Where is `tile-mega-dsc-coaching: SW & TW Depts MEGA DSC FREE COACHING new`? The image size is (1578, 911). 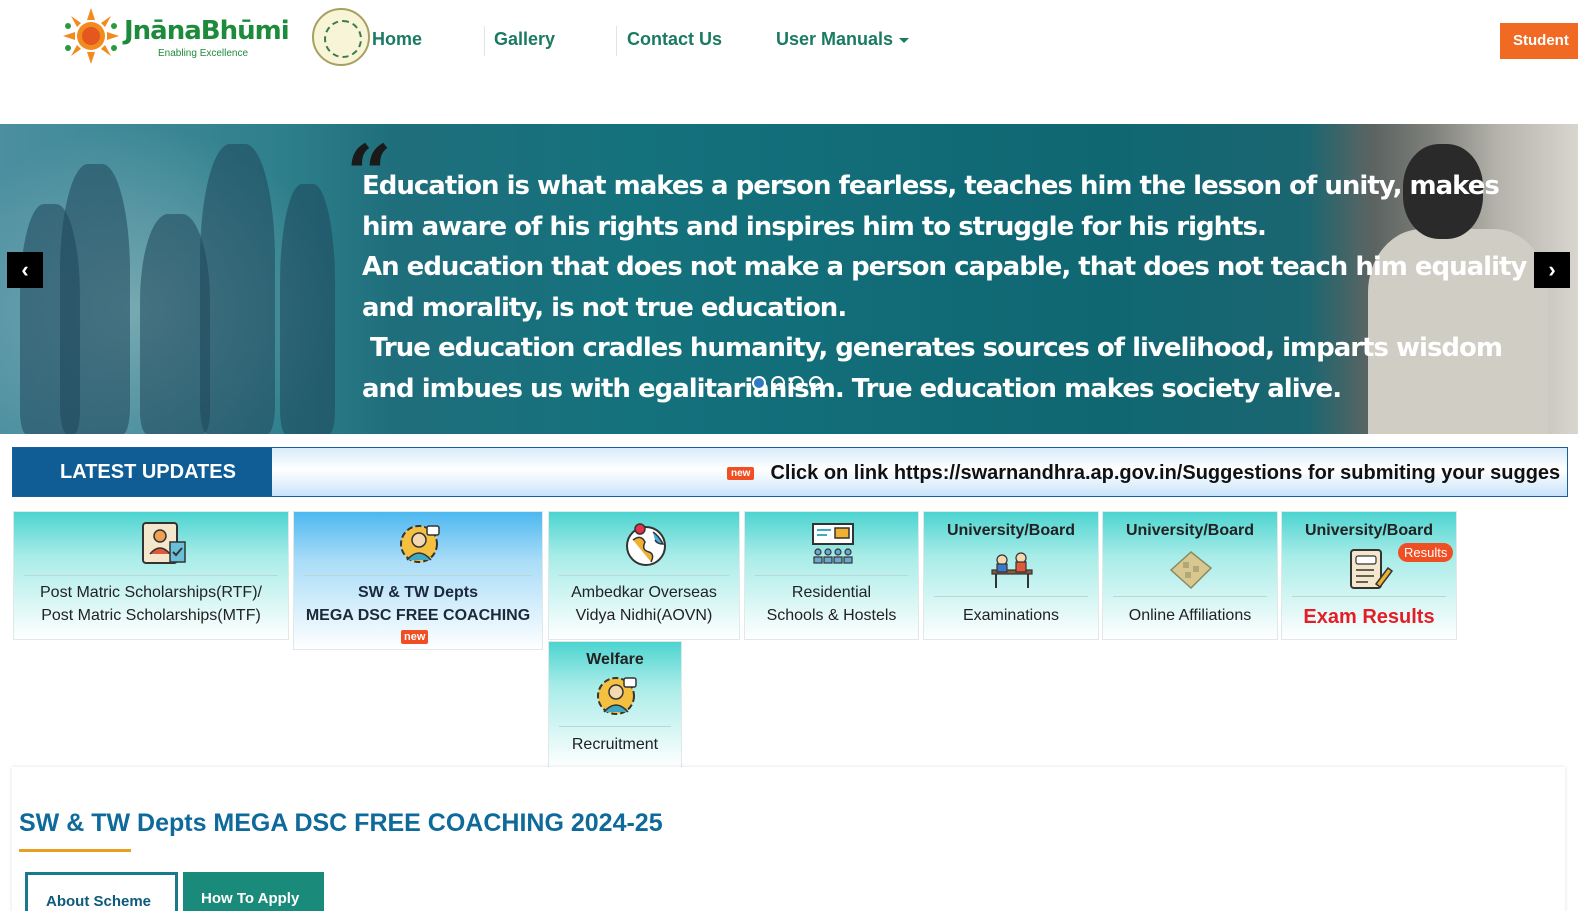 tile-mega-dsc-coaching: SW & TW Depts MEGA DSC FREE COACHING new is located at coordinates (418, 580).